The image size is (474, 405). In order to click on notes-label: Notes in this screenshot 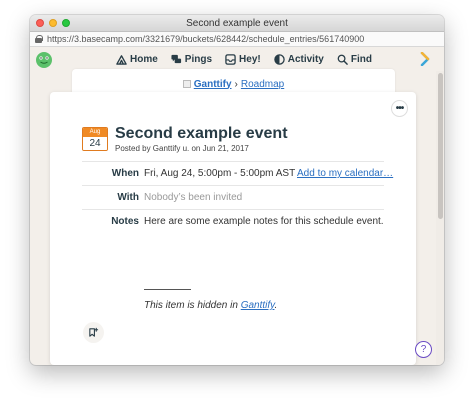, I will do `click(125, 221)`.